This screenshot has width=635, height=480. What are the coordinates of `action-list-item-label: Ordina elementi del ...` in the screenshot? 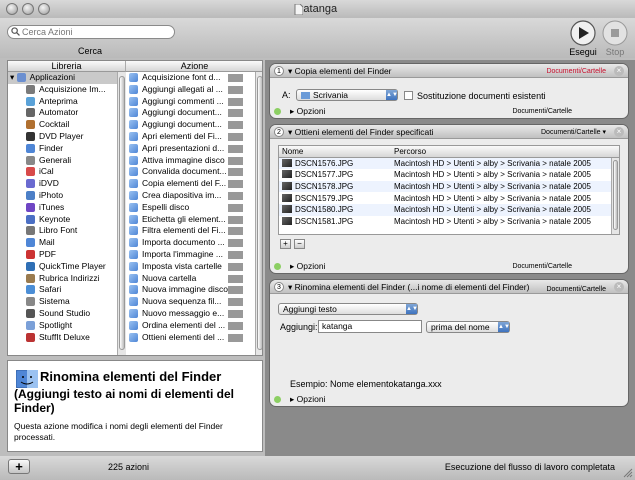 It's located at (184, 324).